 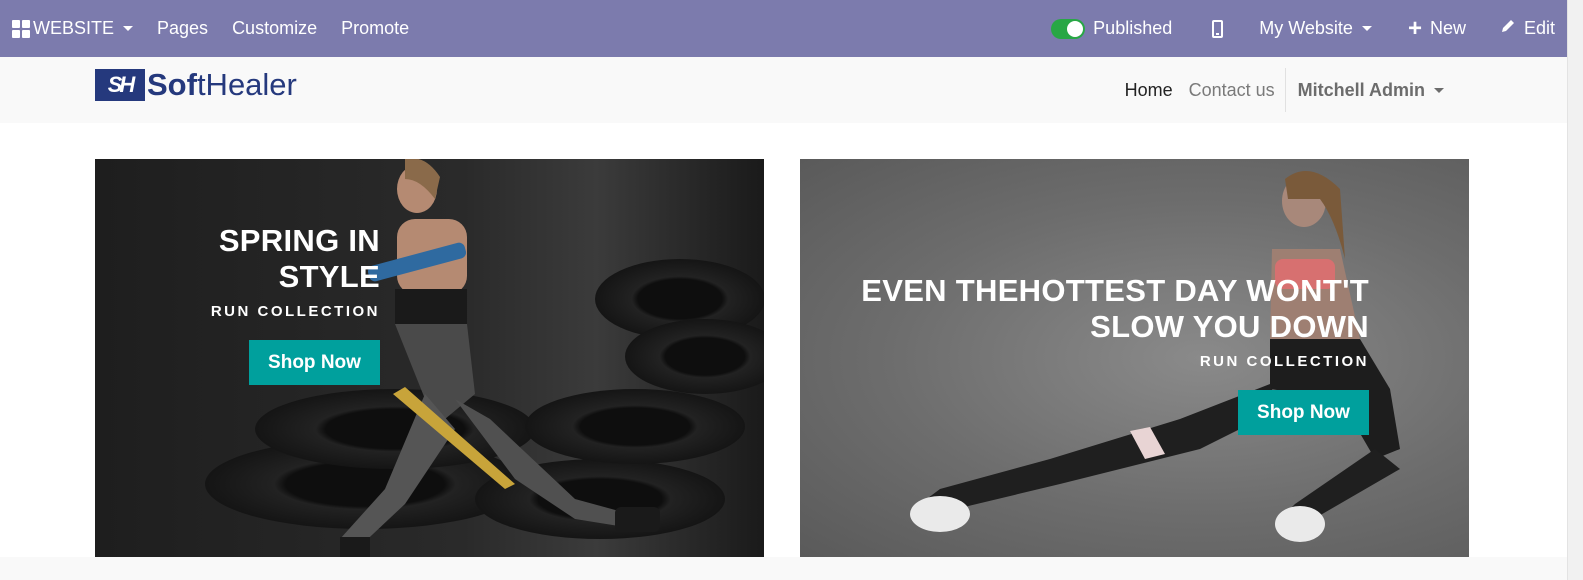 I want to click on banner-title-line-2: SLOW YOU DOWN, so click(x=1229, y=326).